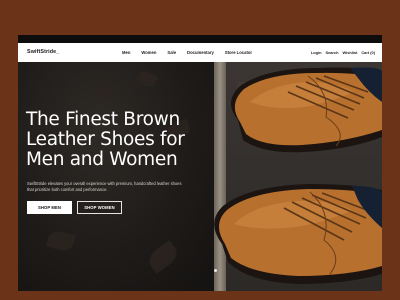 The image size is (400, 300). I want to click on shop-women-button: SHOP WOMEN, so click(99, 207).